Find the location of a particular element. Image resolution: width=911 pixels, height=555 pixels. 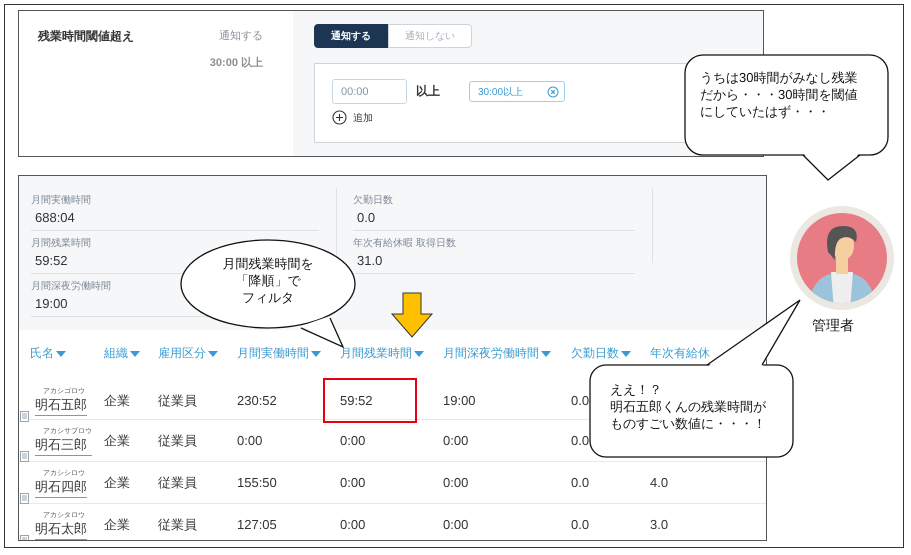

toggle-option: 通知する is located at coordinates (351, 36).